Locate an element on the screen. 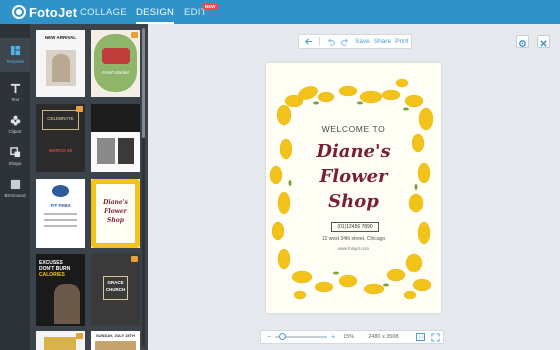 The image size is (560, 350). template-thumb: CELEBRATE MARCH 20 is located at coordinates (60, 138).